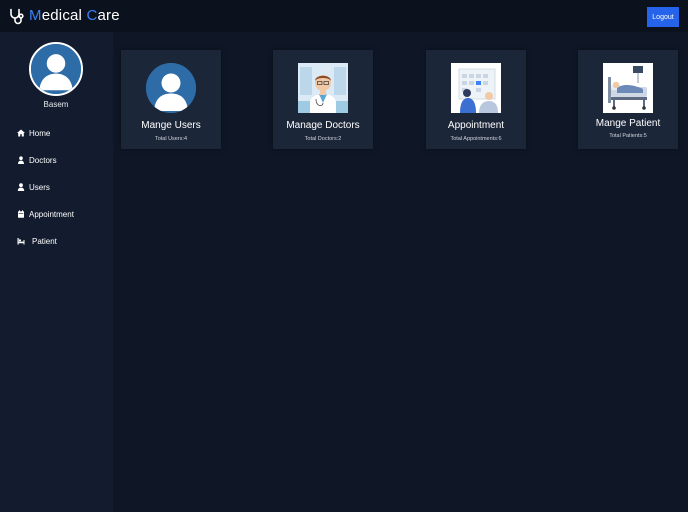 This screenshot has height=512, width=688. I want to click on card-count: Total Patients:5, so click(628, 136).